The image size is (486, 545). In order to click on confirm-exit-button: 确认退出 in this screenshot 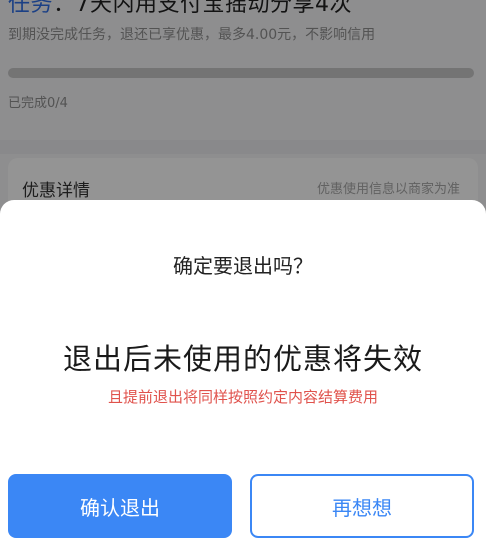, I will do `click(120, 506)`.